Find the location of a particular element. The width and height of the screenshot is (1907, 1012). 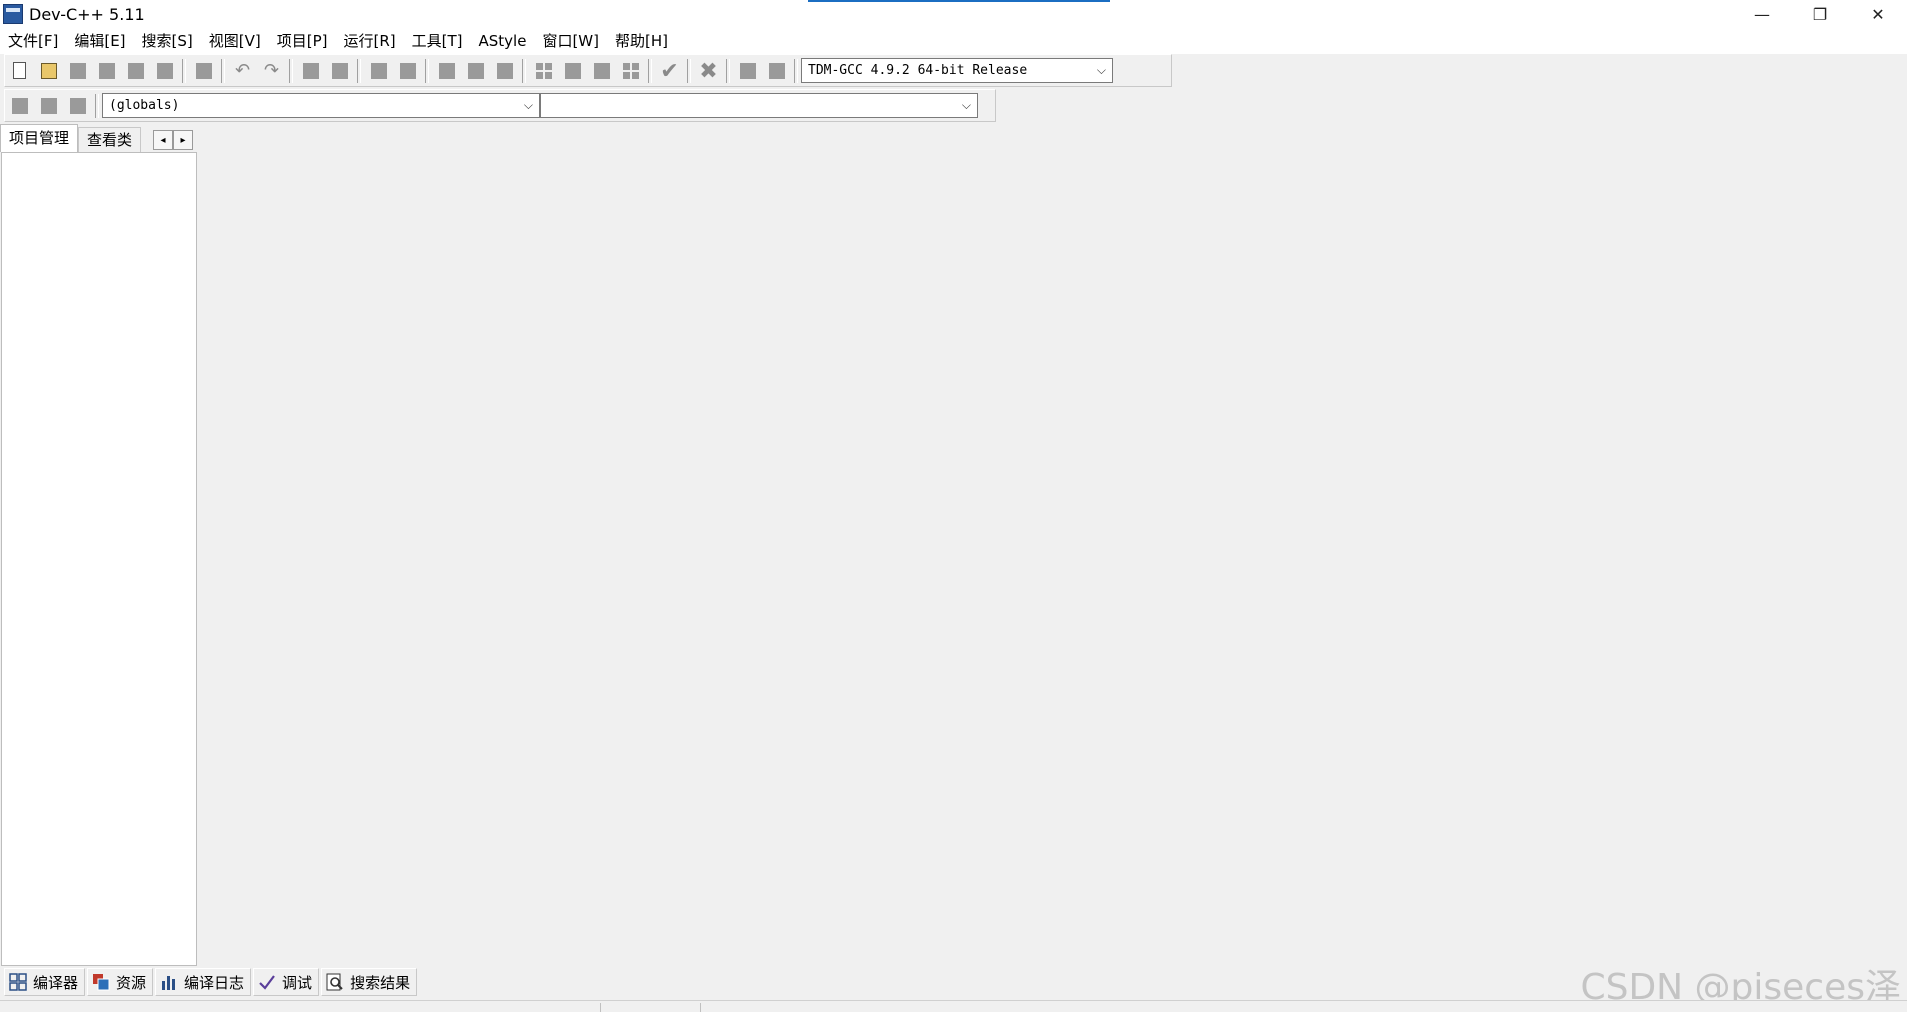

class-toolbar: (globals) ⌵ ⌵ is located at coordinates (500, 105).